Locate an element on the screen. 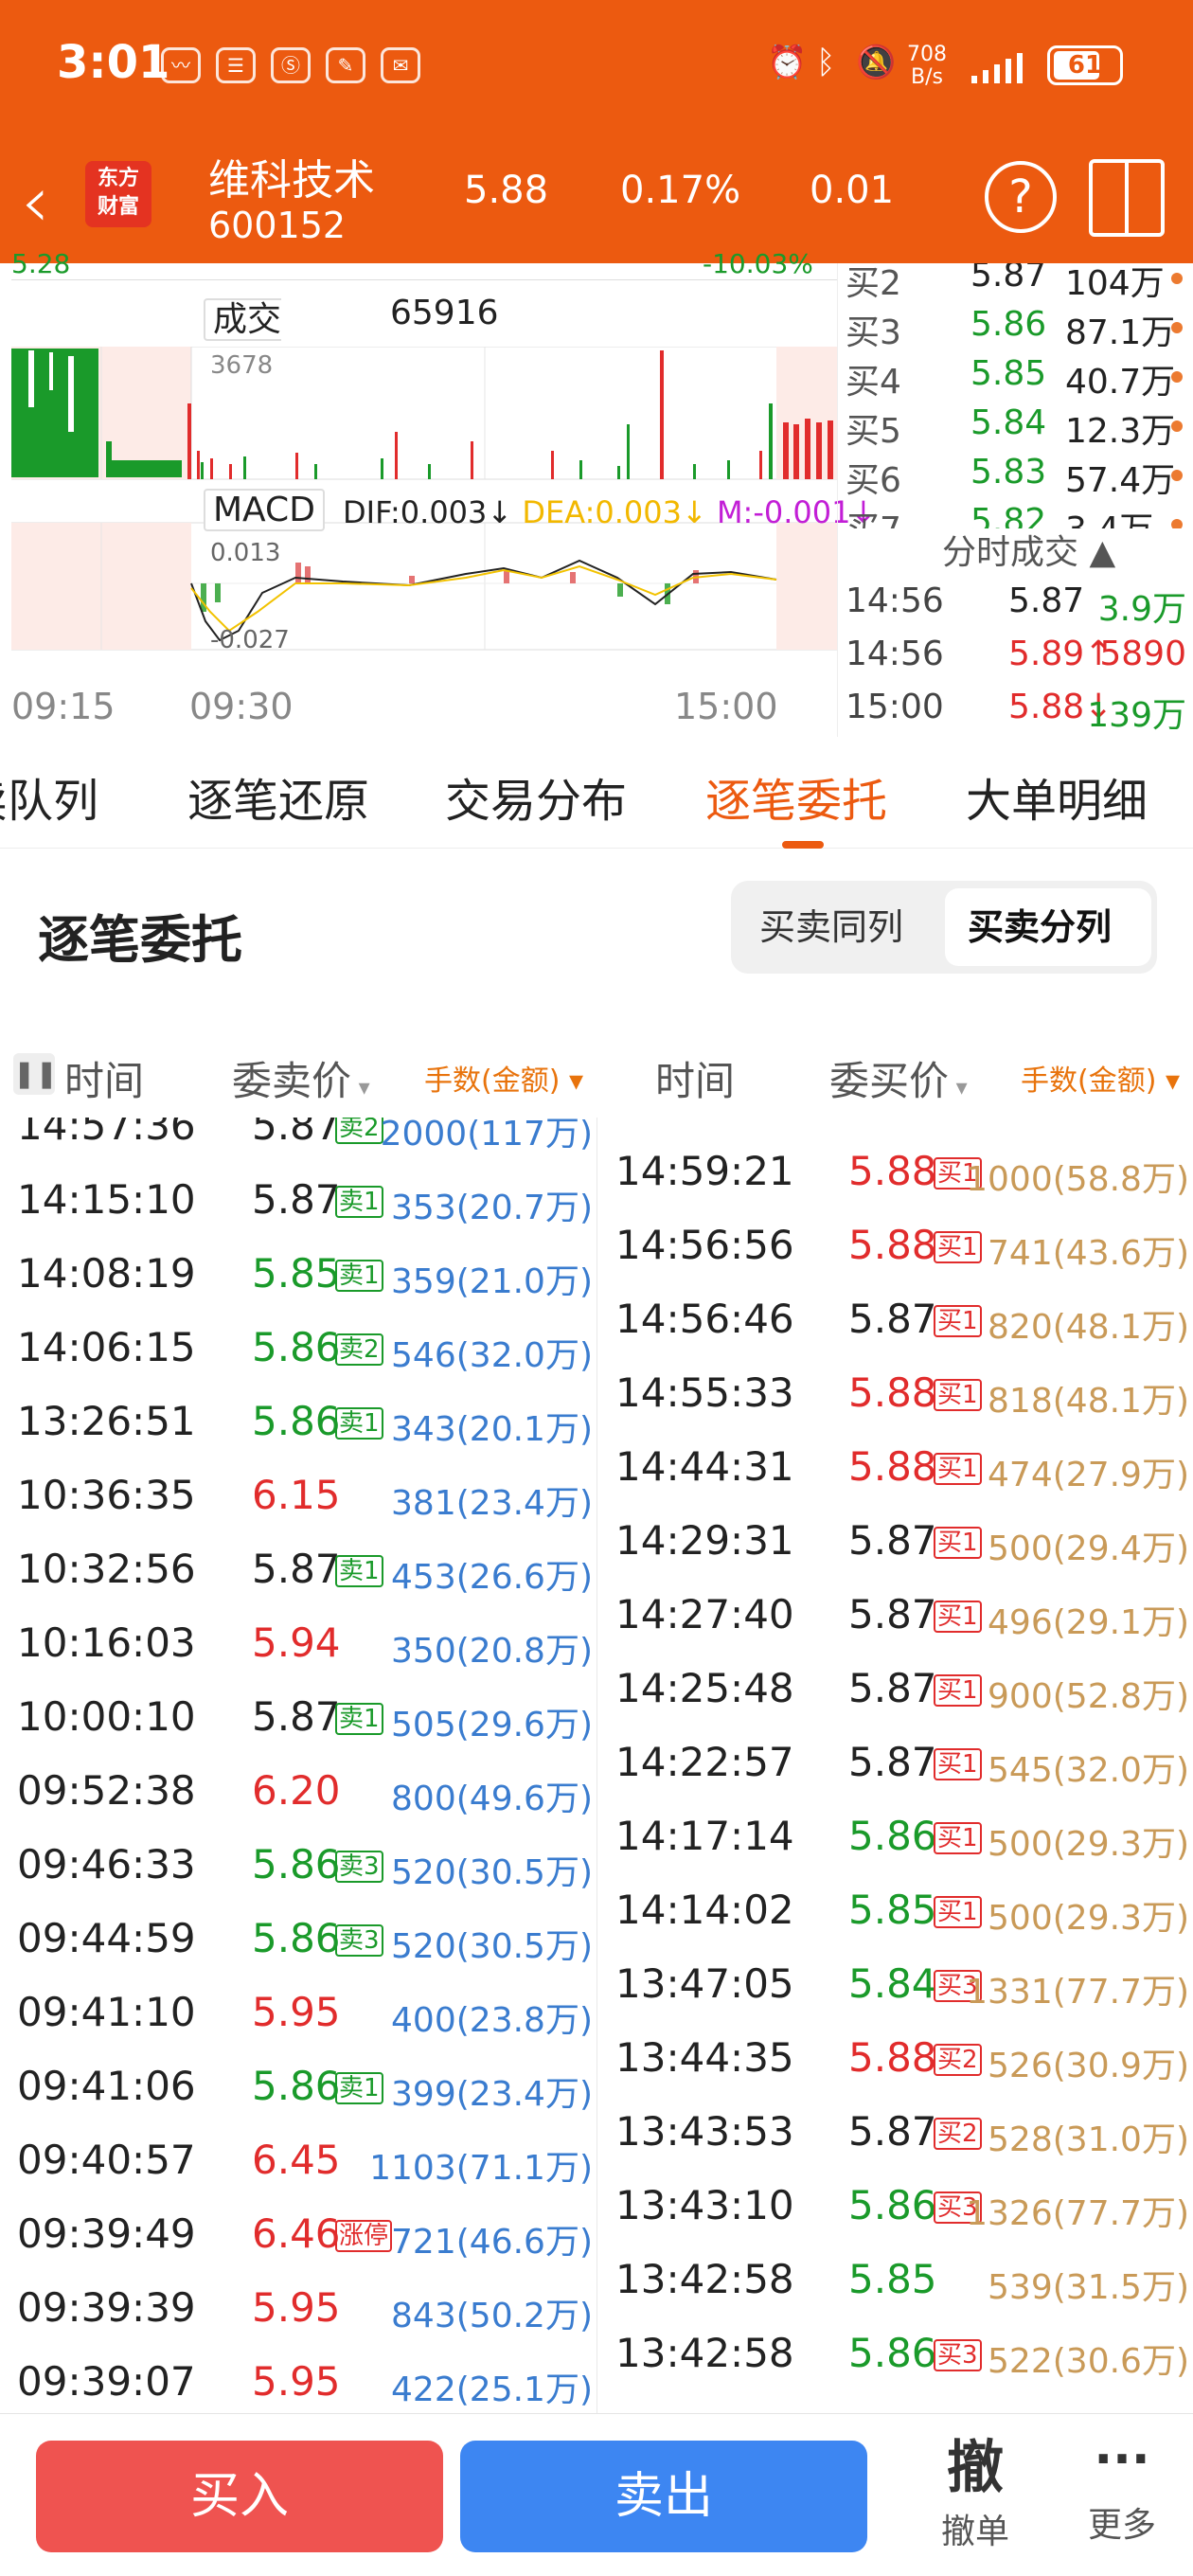 The image size is (1193, 2576). buy-order-row: 14:56:46 5.87 买1 820(48.1万) is located at coordinates (895, 1321).